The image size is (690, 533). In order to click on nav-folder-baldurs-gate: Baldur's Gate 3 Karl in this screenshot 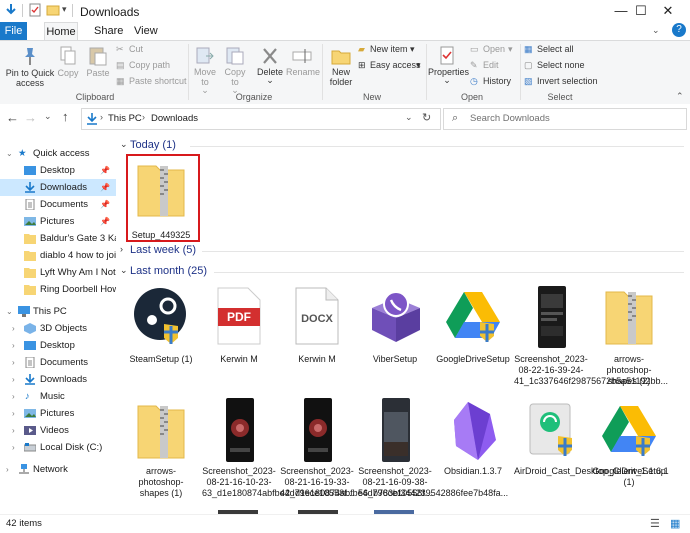, I will do `click(58, 238)`.